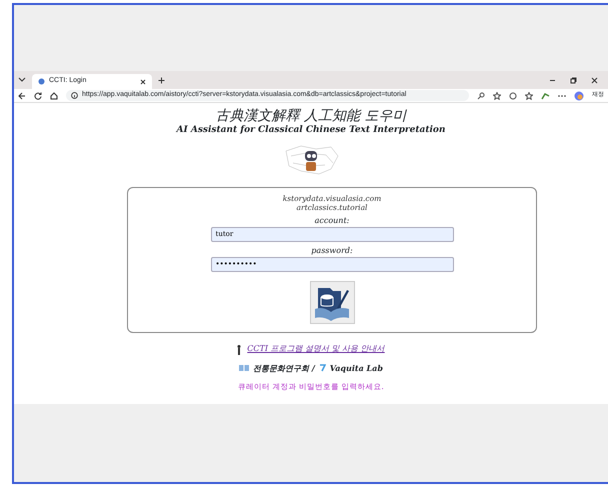 The height and width of the screenshot is (487, 608). What do you see at coordinates (54, 96) in the screenshot?
I see `home-icon` at bounding box center [54, 96].